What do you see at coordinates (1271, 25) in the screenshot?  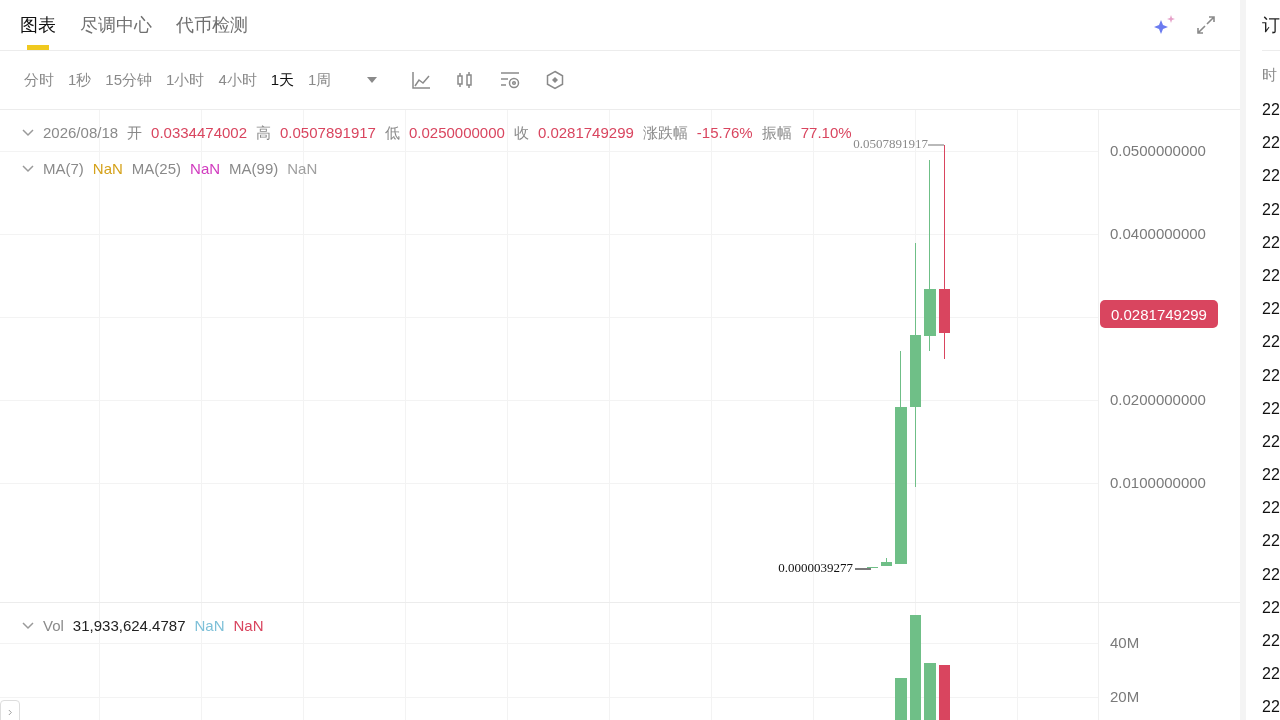 I see `panel-title: 订` at bounding box center [1271, 25].